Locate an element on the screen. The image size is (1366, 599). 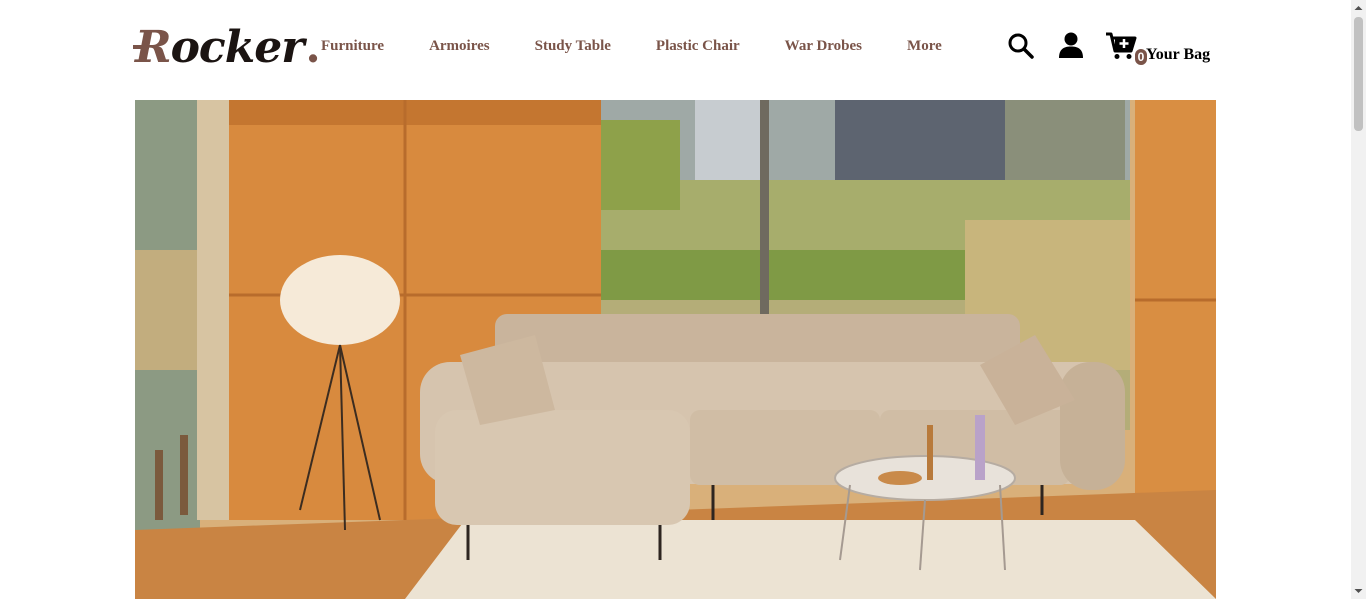
nav-more: More is located at coordinates (924, 46).